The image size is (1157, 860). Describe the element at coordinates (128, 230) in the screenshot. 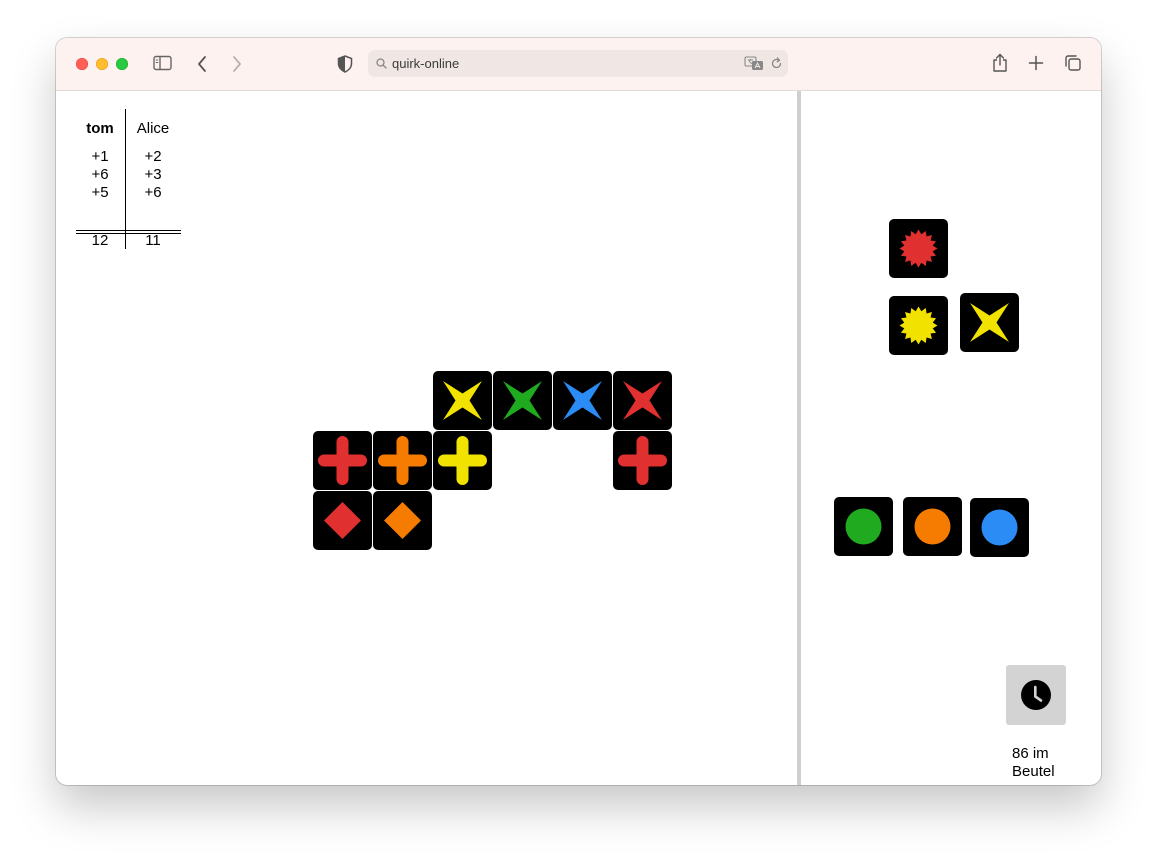

I see `score-total-line` at that location.